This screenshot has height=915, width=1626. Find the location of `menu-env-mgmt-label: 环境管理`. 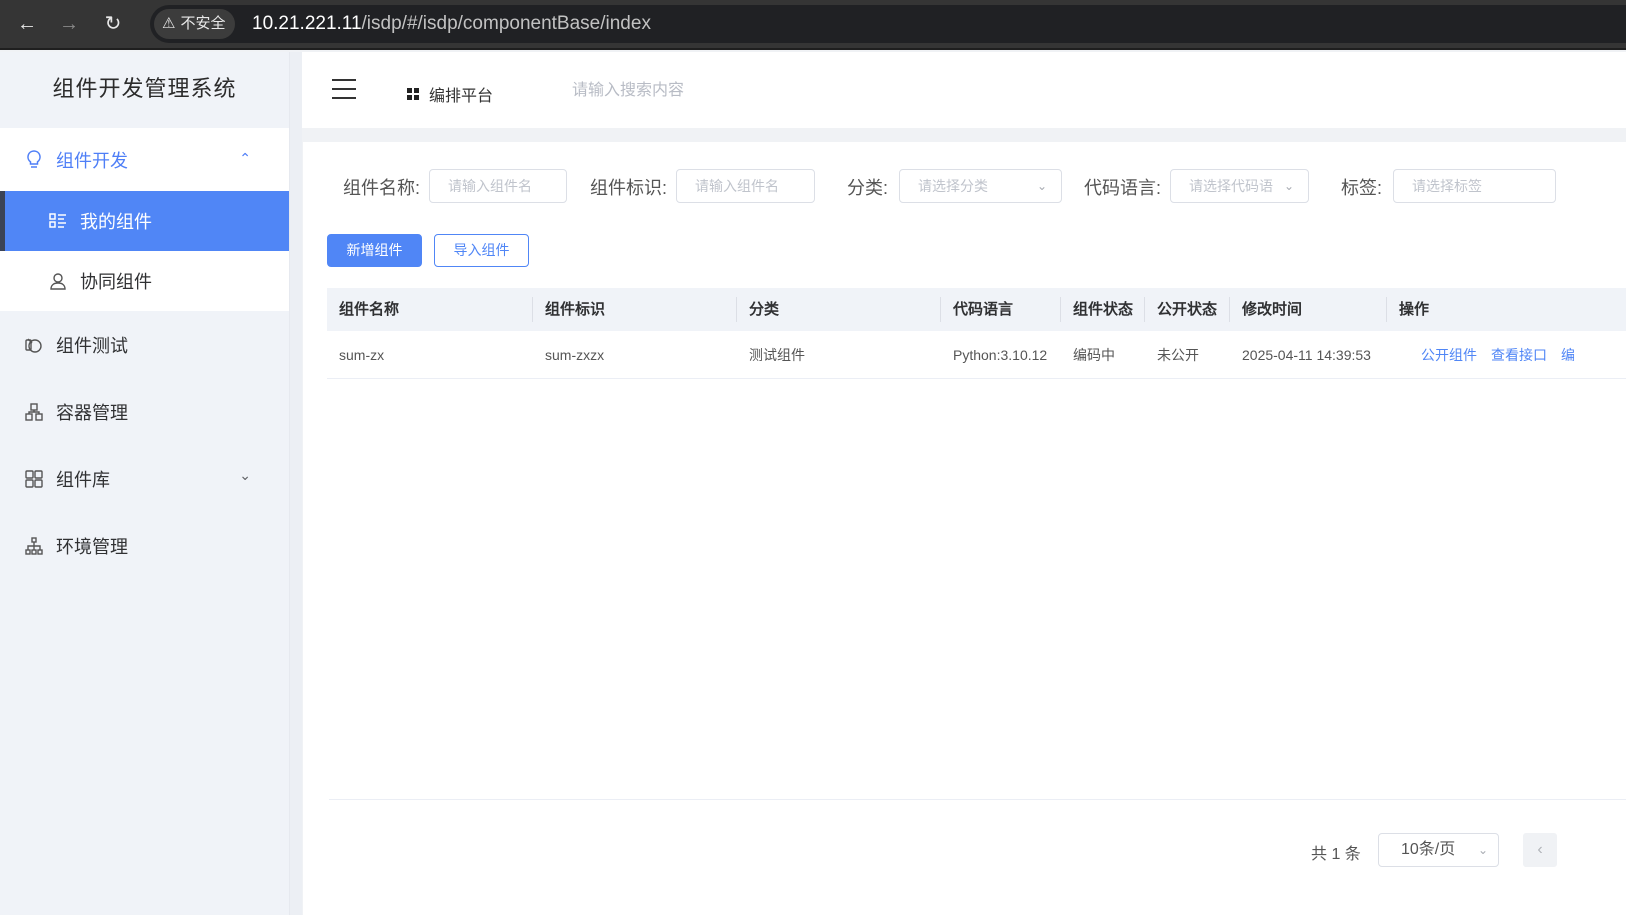

menu-env-mgmt-label: 环境管理 is located at coordinates (92, 546).